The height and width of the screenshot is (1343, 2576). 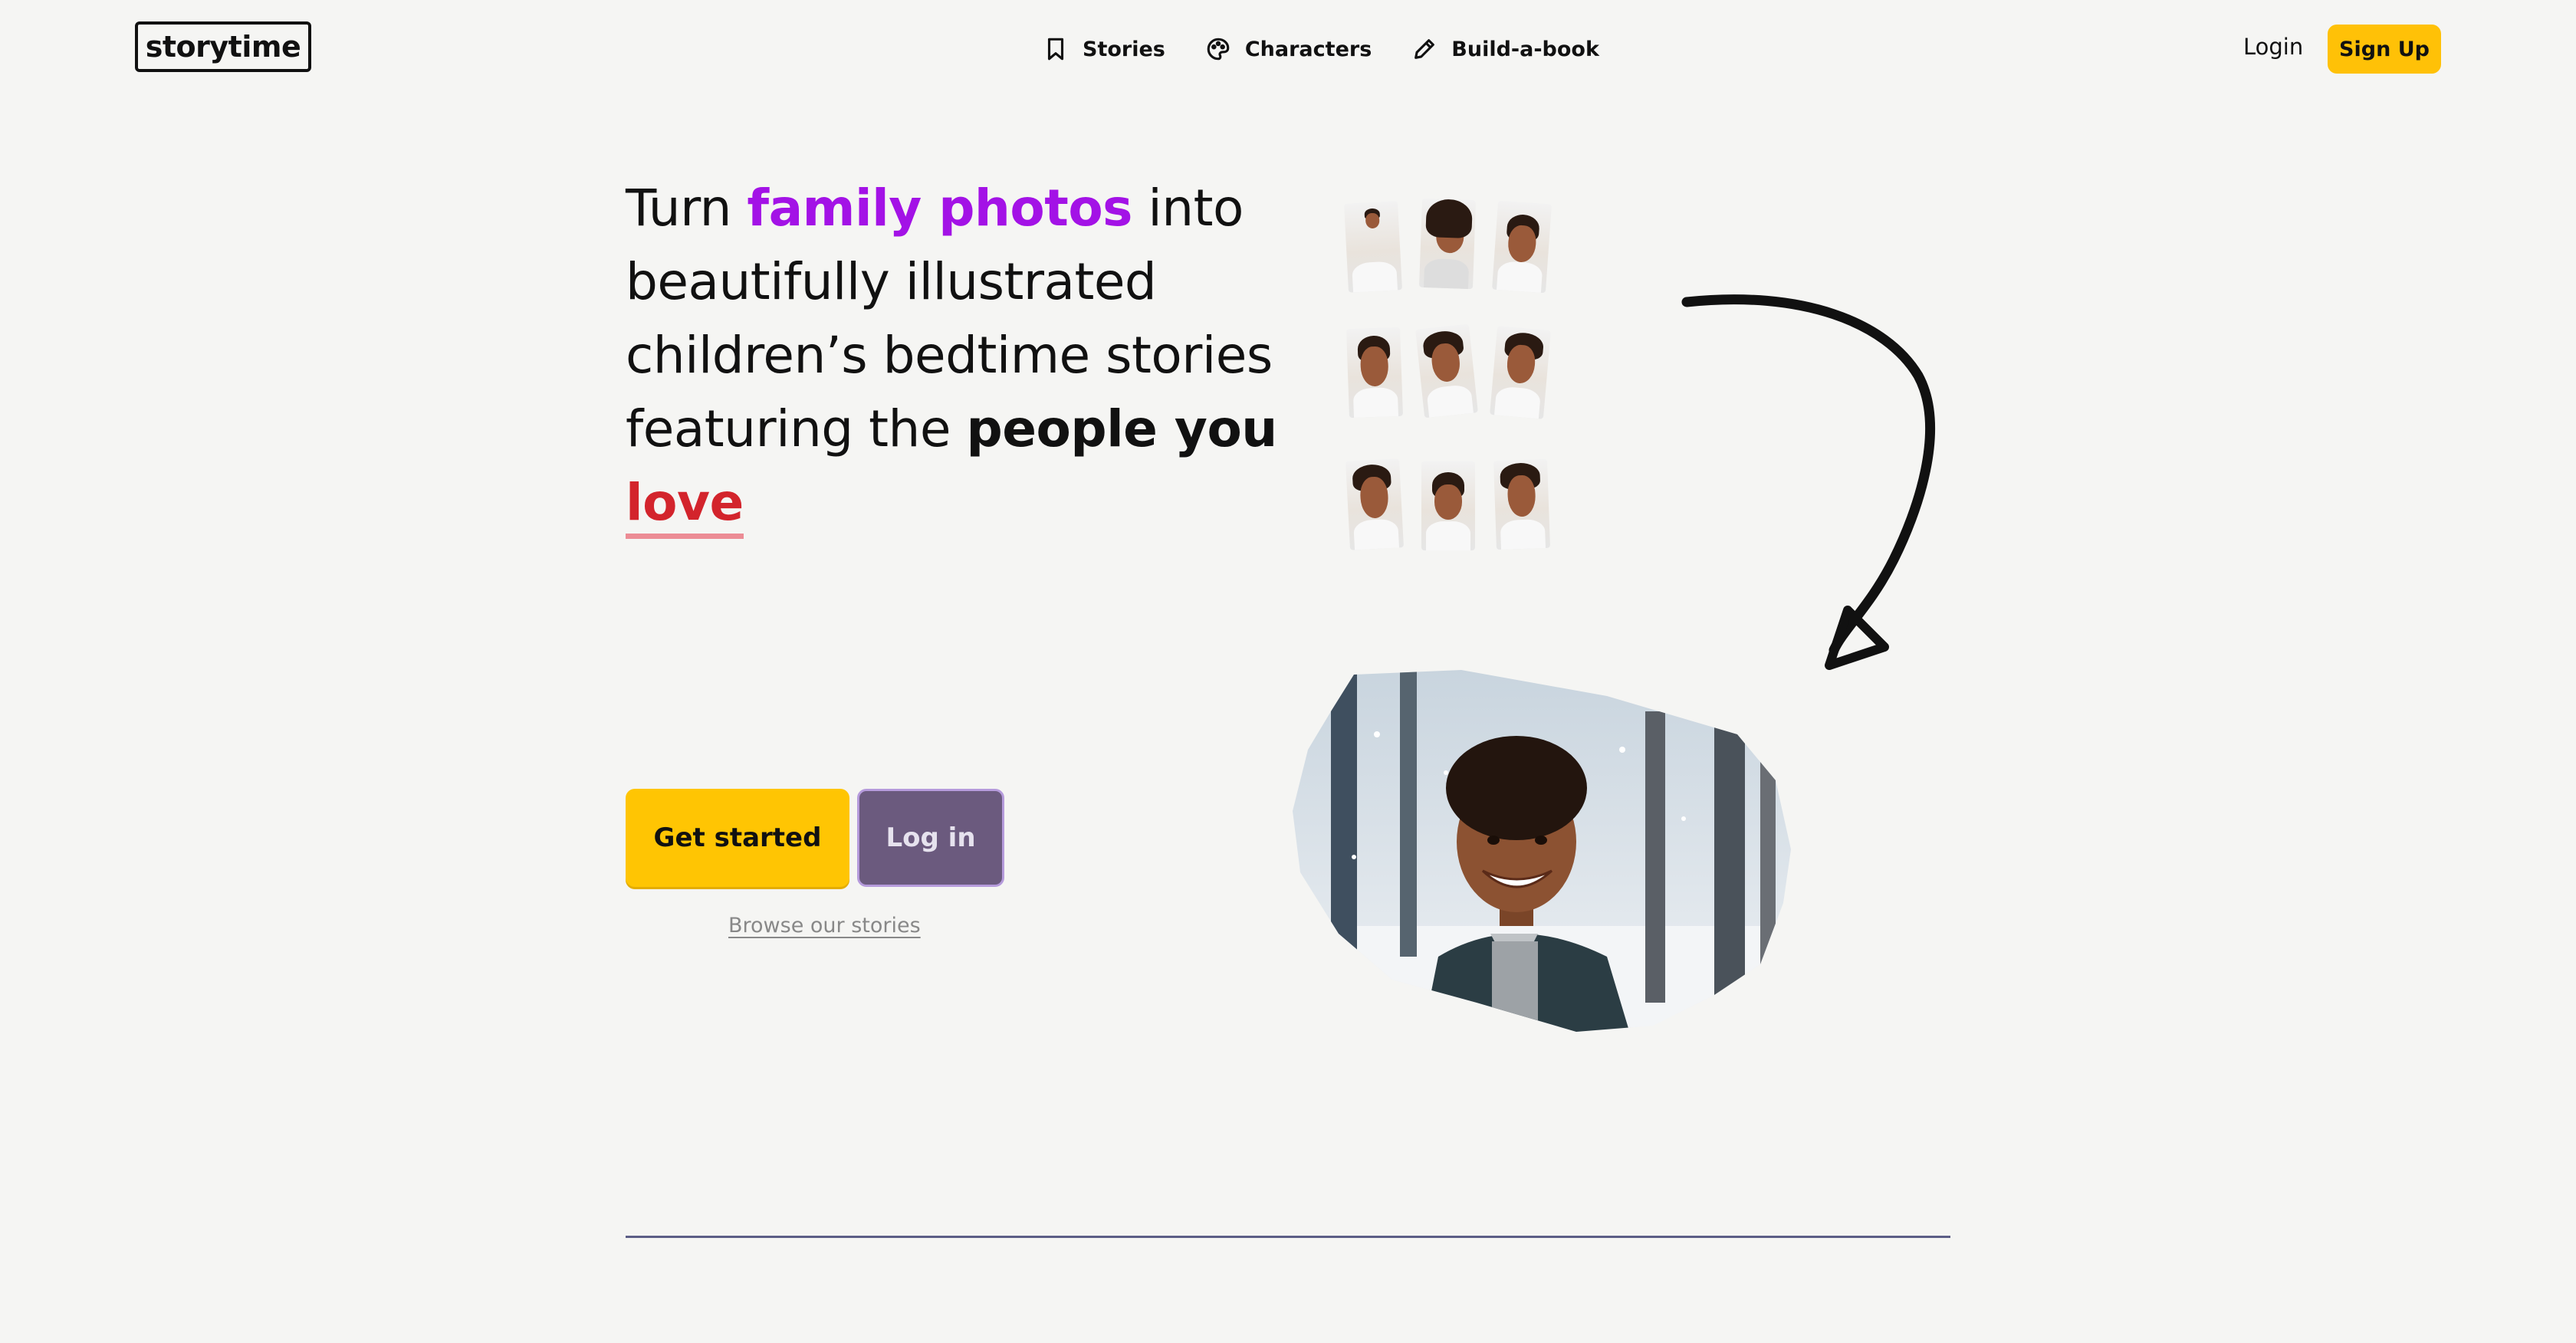 I want to click on headline-highlight: family photos, so click(x=940, y=209).